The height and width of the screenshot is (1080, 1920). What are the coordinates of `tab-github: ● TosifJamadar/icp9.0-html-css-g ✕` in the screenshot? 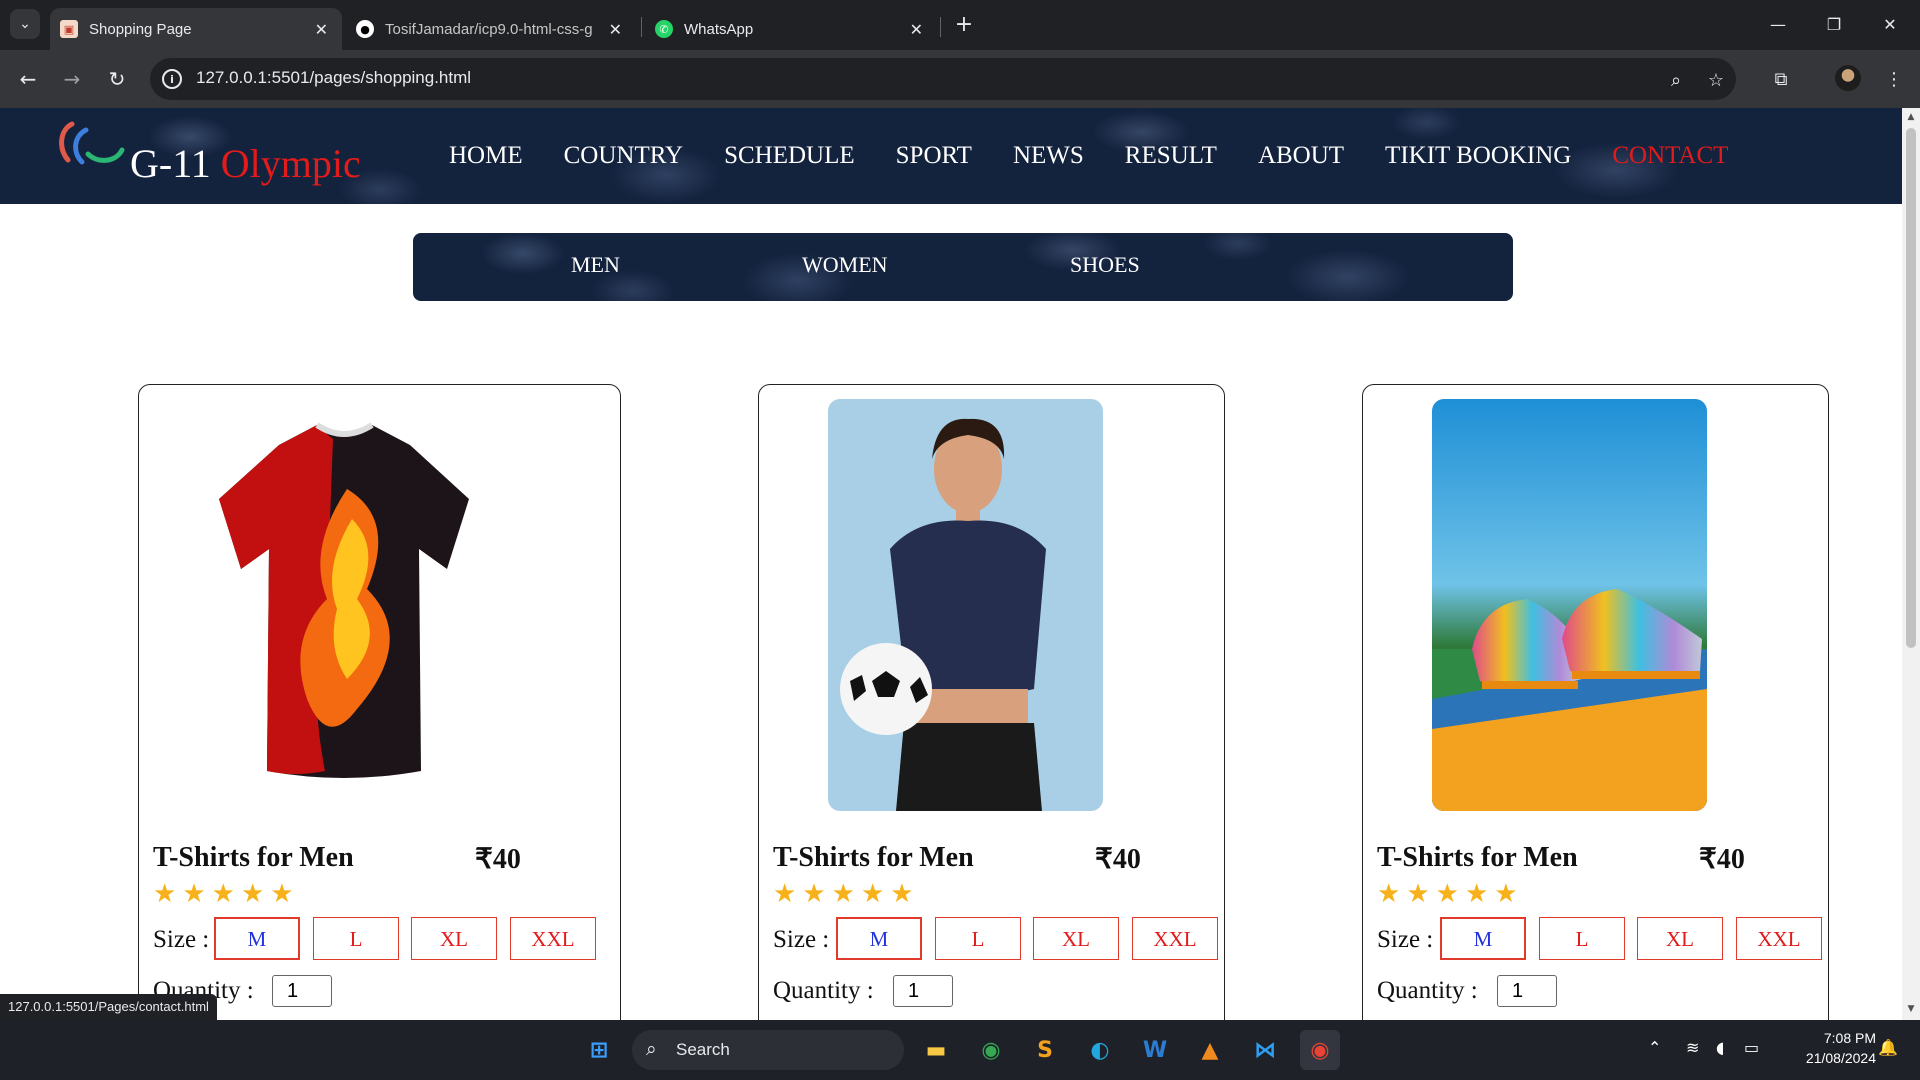 It's located at (491, 29).